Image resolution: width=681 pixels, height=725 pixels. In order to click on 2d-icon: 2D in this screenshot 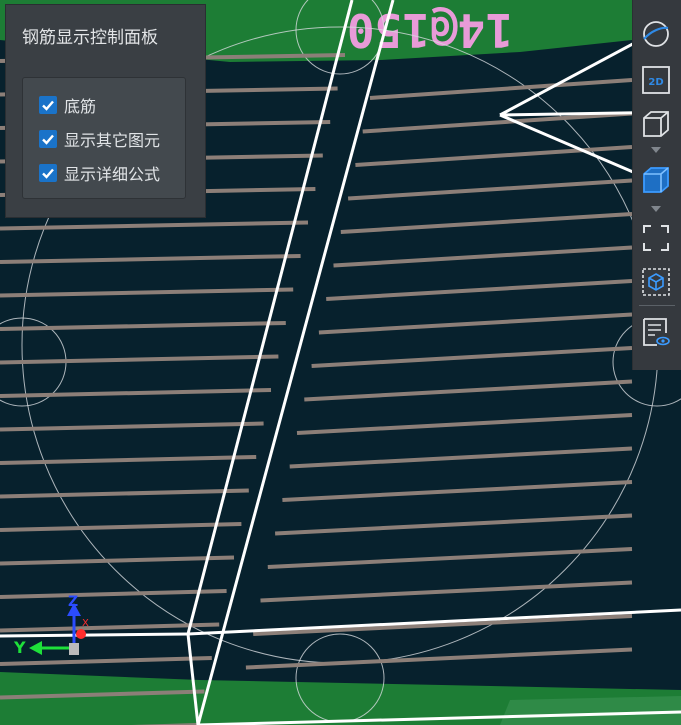, I will do `click(656, 80)`.